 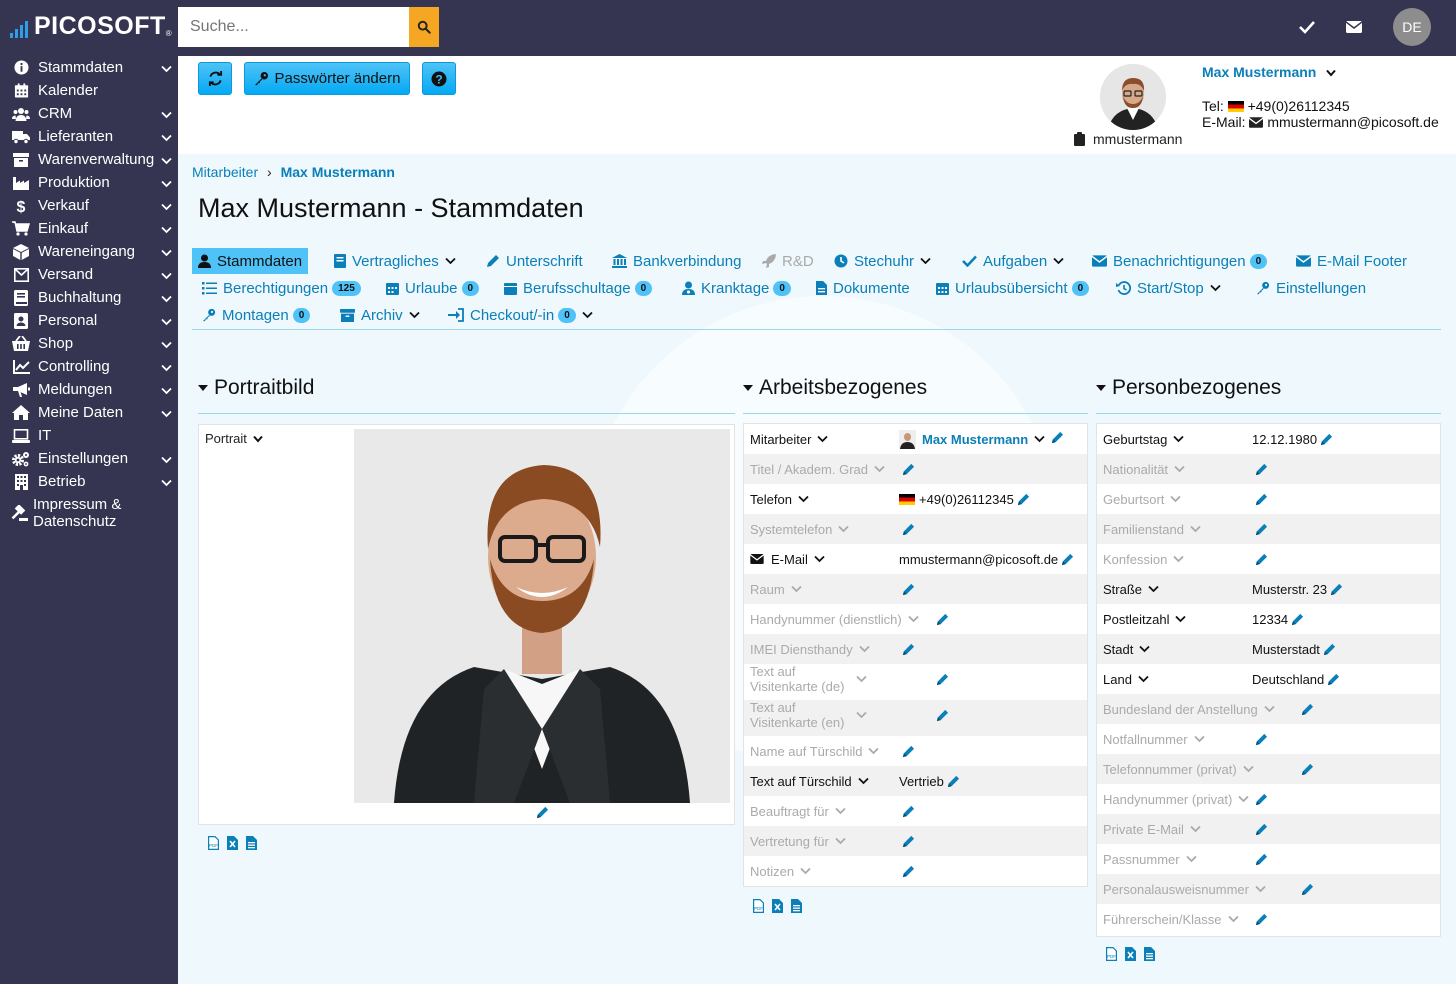 What do you see at coordinates (676, 261) in the screenshot?
I see `tab-bankverbindung: Bankverbindung` at bounding box center [676, 261].